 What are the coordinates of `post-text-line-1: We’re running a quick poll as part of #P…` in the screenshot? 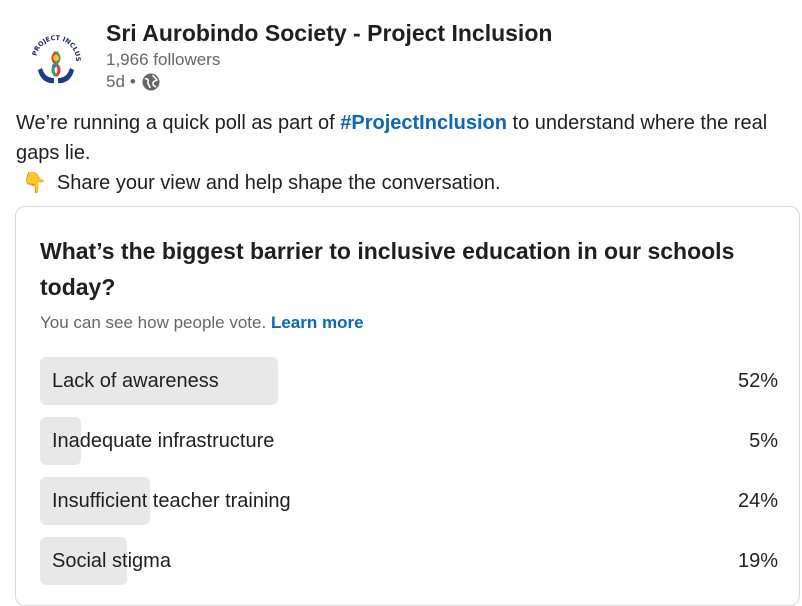 It's located at (409, 138).